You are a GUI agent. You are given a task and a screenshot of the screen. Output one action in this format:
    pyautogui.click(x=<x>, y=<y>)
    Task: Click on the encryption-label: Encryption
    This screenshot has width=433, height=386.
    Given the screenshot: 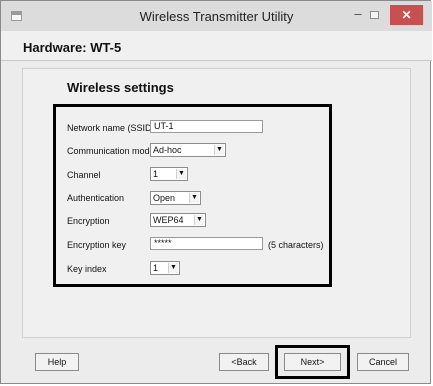 What is the action you would take?
    pyautogui.click(x=88, y=221)
    